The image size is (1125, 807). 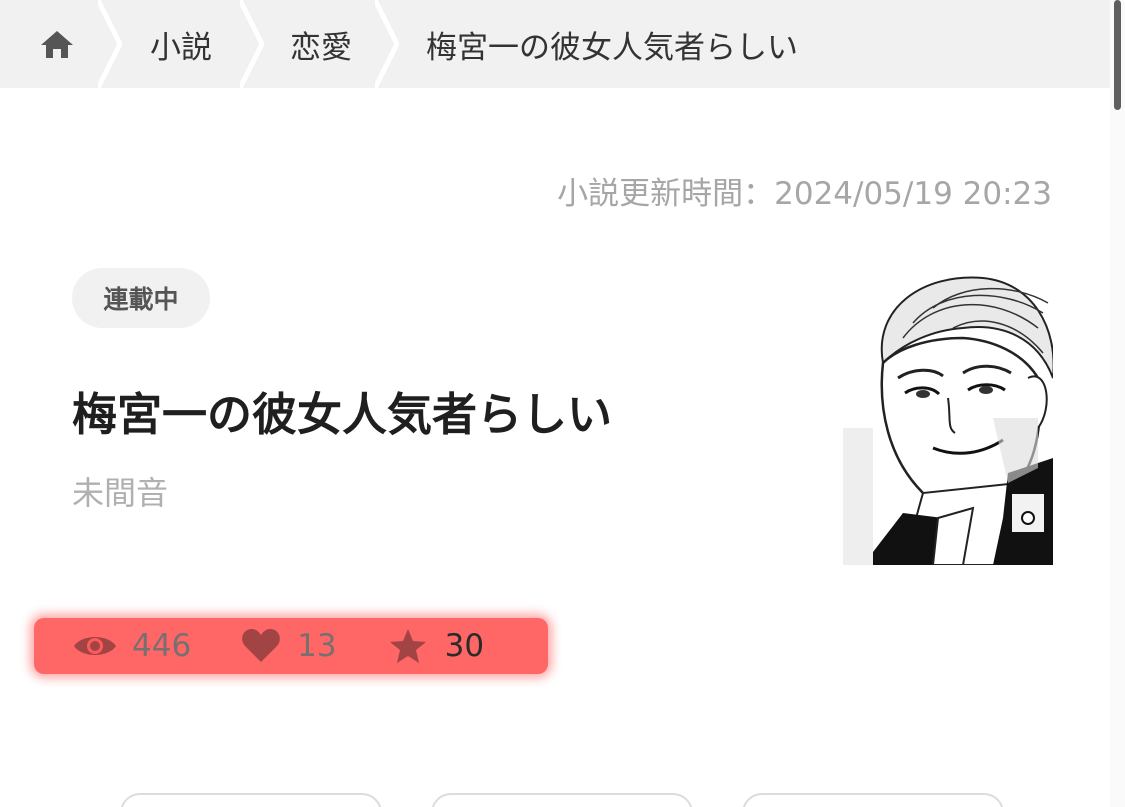 I want to click on stats-bar: 446 13 30, so click(x=278, y=646).